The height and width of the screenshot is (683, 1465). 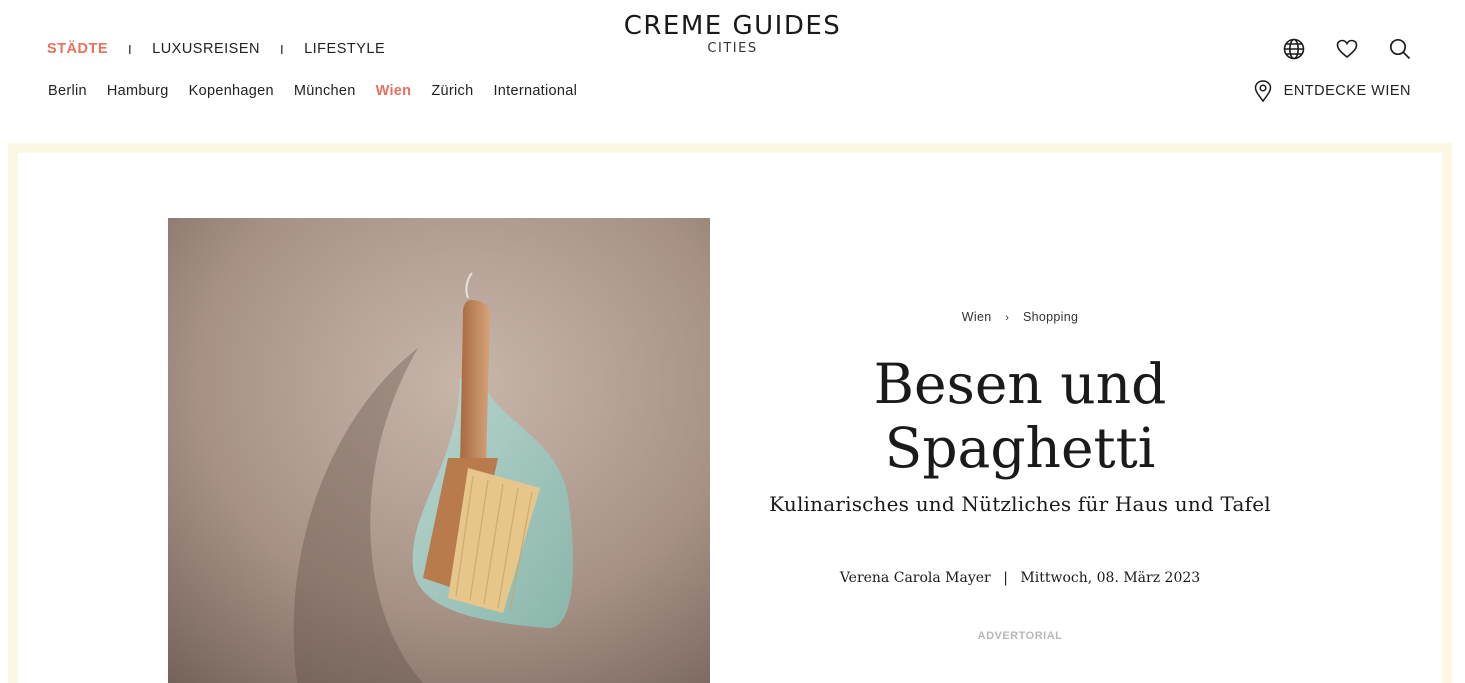 What do you see at coordinates (1020, 448) in the screenshot?
I see `article-title-line-2: Spaghetti` at bounding box center [1020, 448].